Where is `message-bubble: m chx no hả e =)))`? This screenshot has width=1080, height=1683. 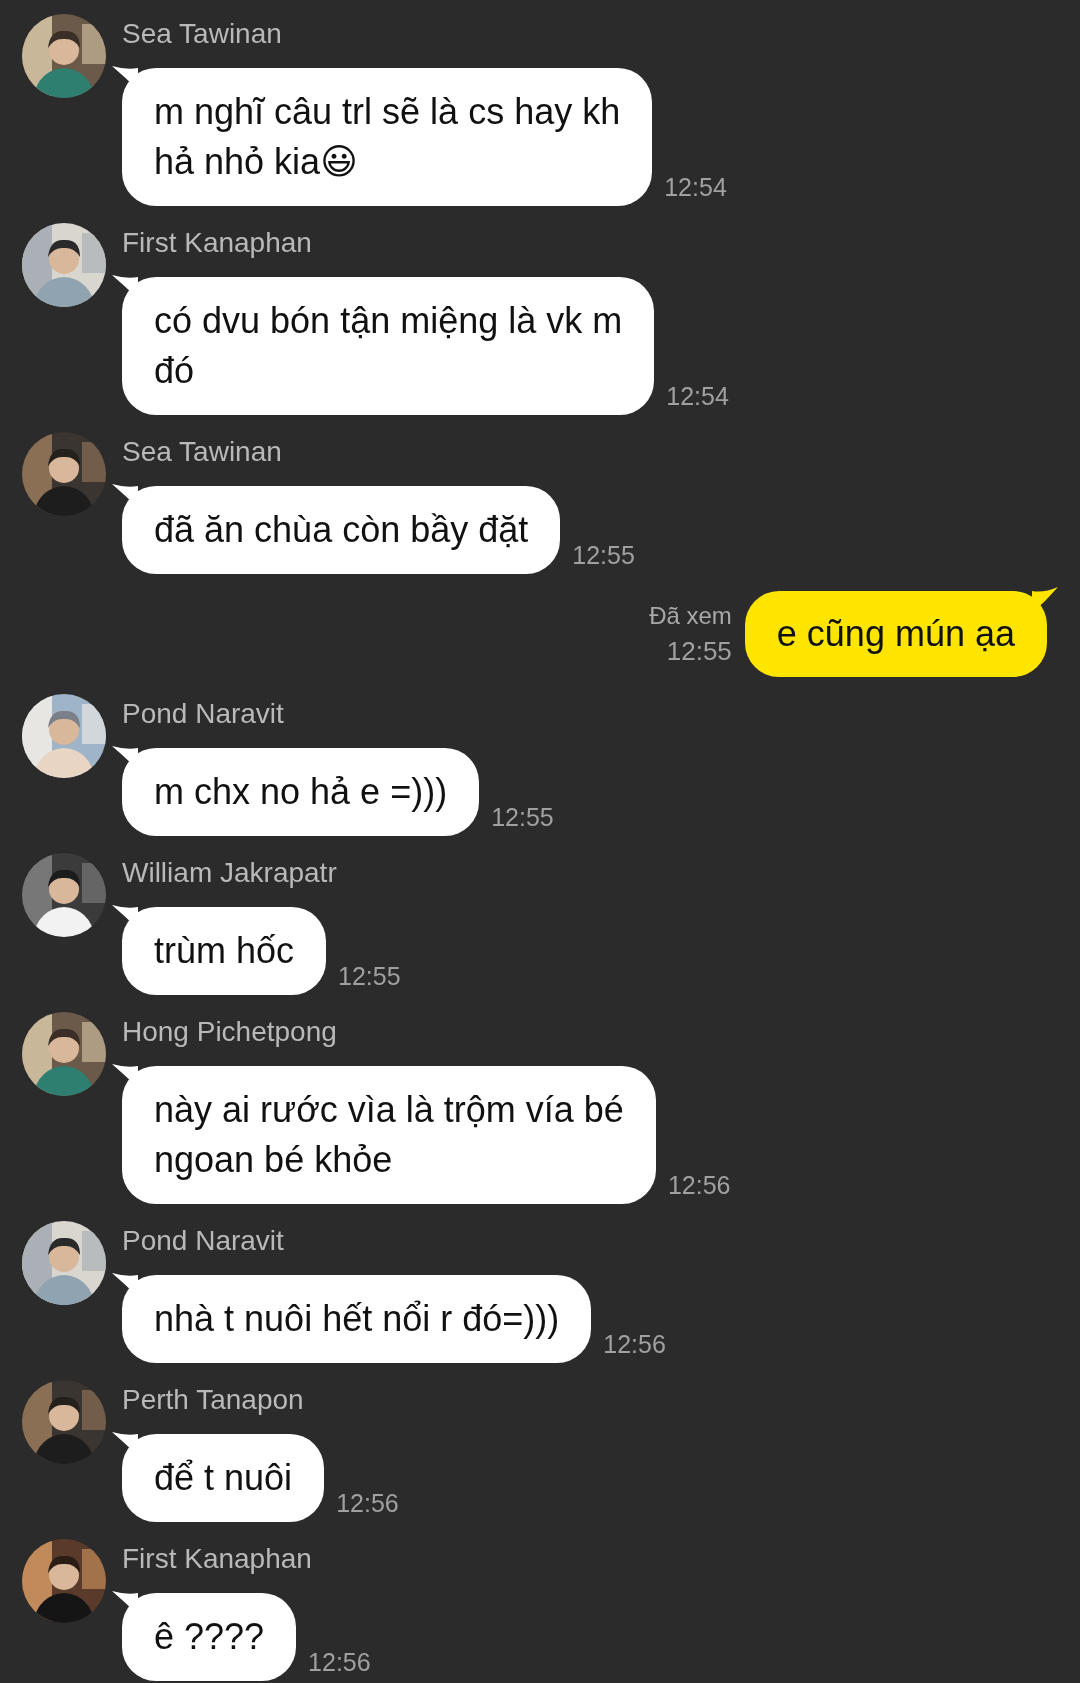
message-bubble: m chx no hả e =))) is located at coordinates (301, 792).